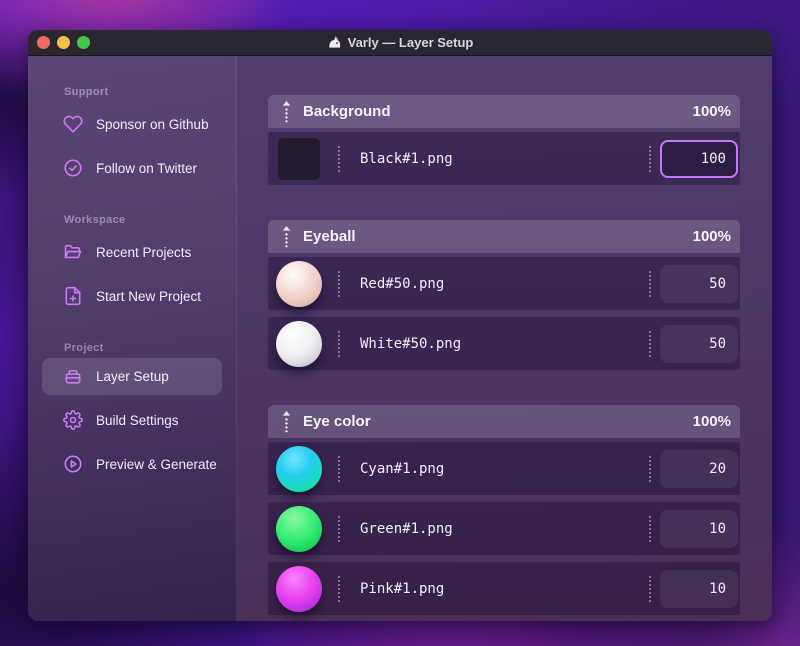 Image resolution: width=800 pixels, height=646 pixels. What do you see at coordinates (156, 464) in the screenshot?
I see `sidebar-item-label: Preview & Generate` at bounding box center [156, 464].